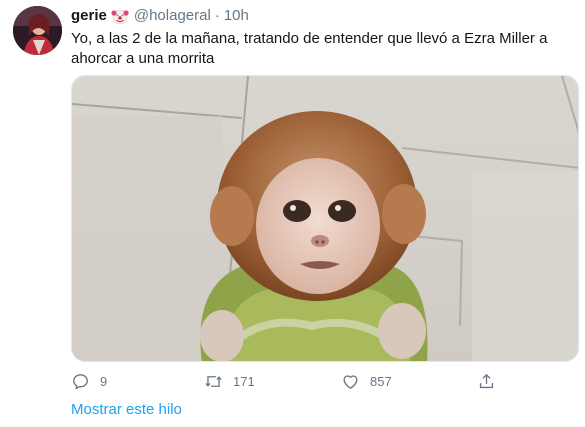  What do you see at coordinates (89, 16) in the screenshot?
I see `display-name: gerie` at bounding box center [89, 16].